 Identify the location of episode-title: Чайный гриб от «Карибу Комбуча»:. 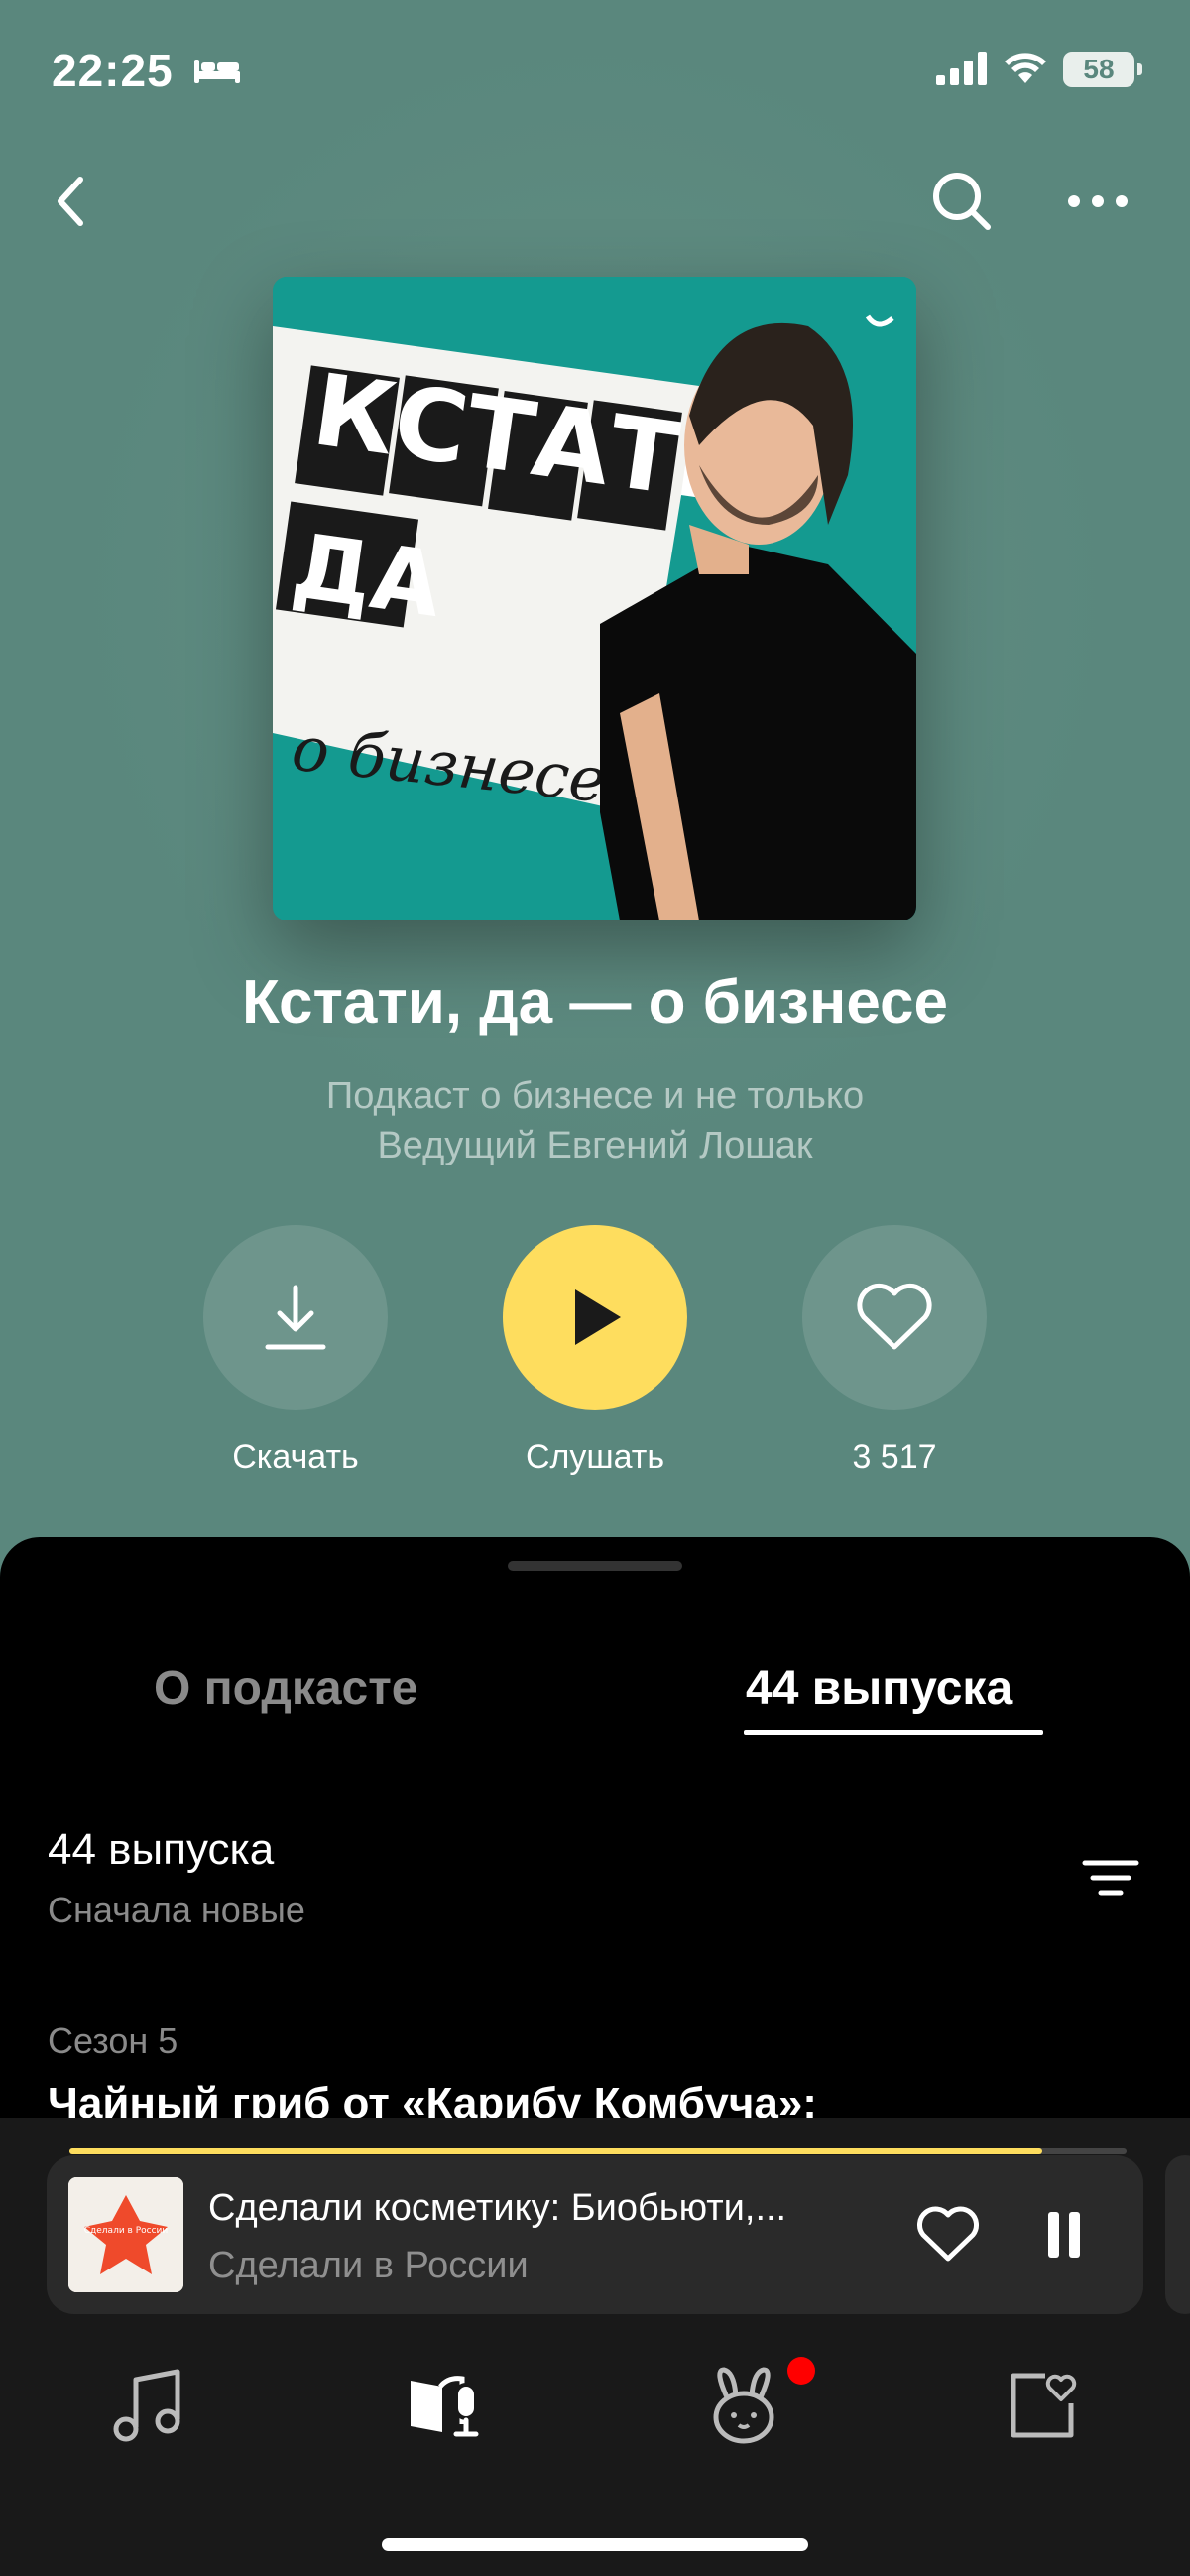
(593, 2099).